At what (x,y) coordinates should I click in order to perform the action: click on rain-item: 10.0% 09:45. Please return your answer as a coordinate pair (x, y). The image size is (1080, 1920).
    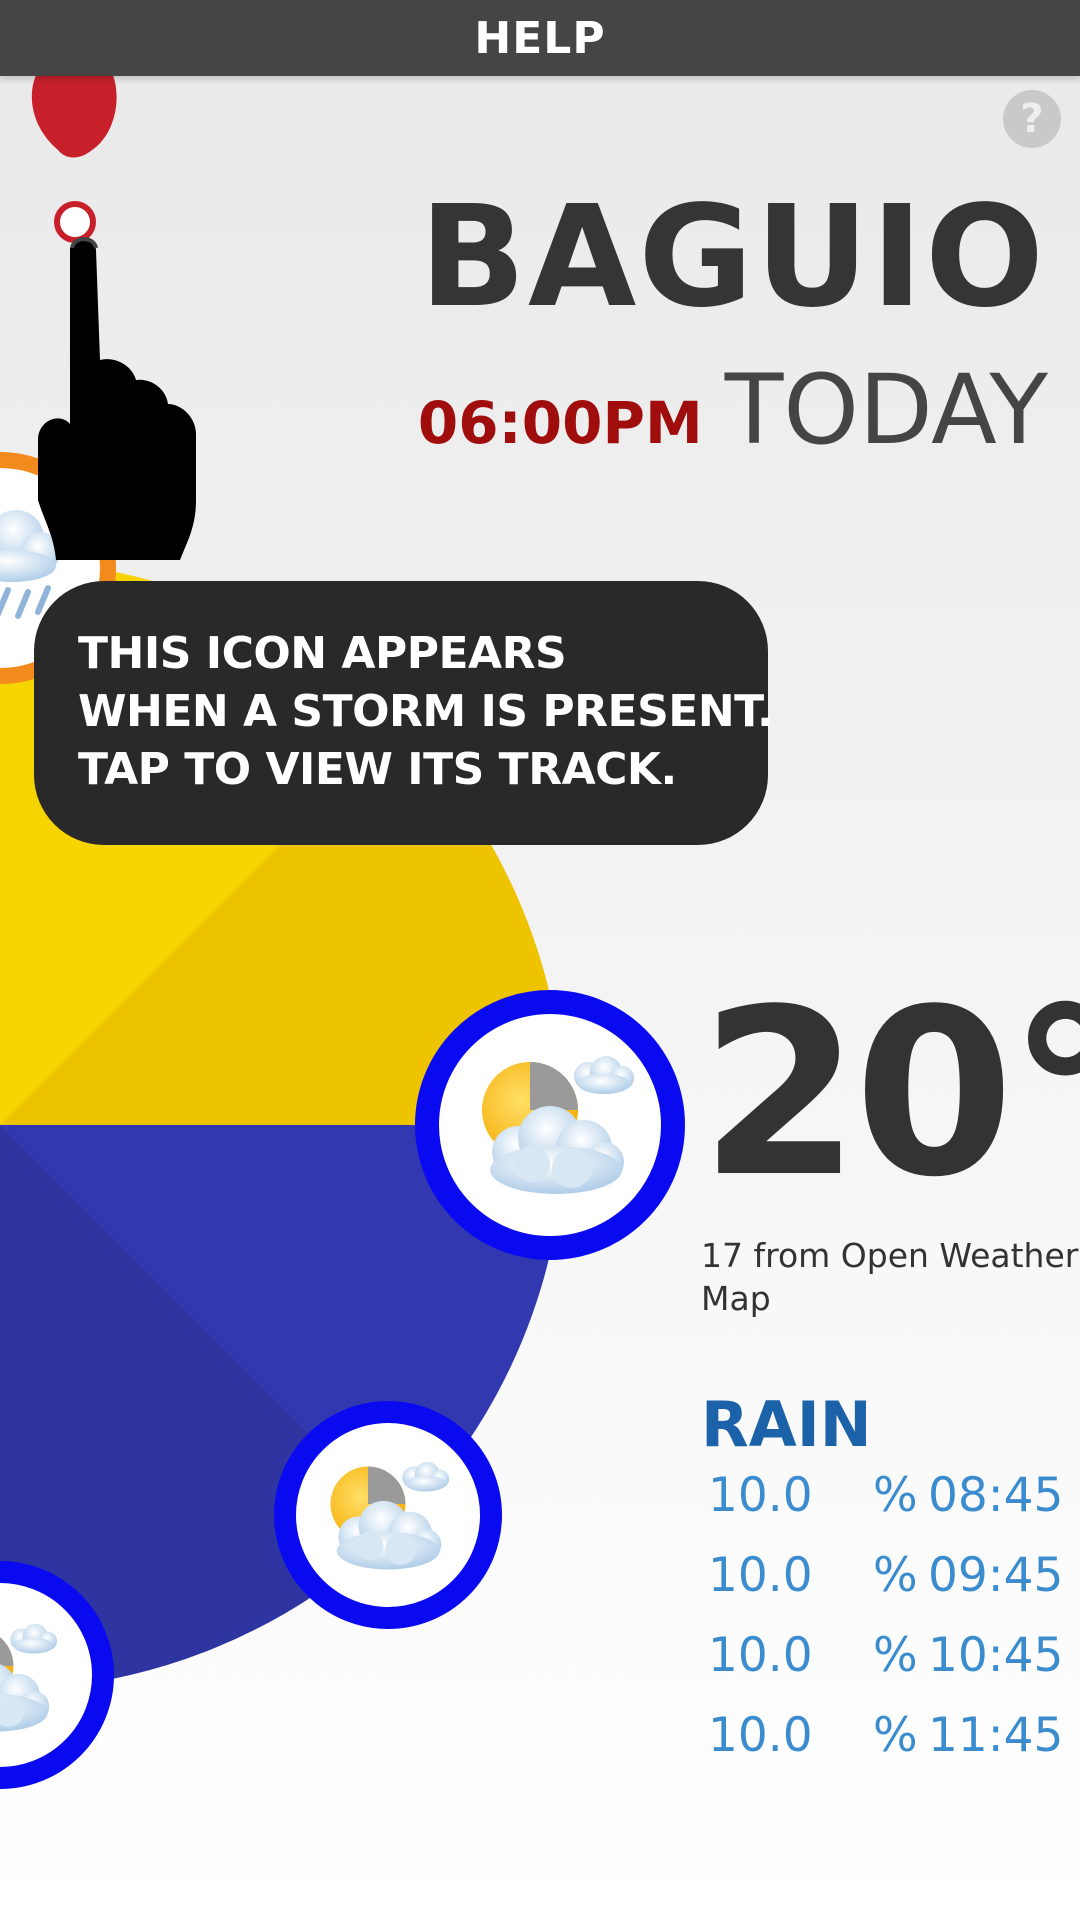
    Looking at the image, I should click on (885, 1588).